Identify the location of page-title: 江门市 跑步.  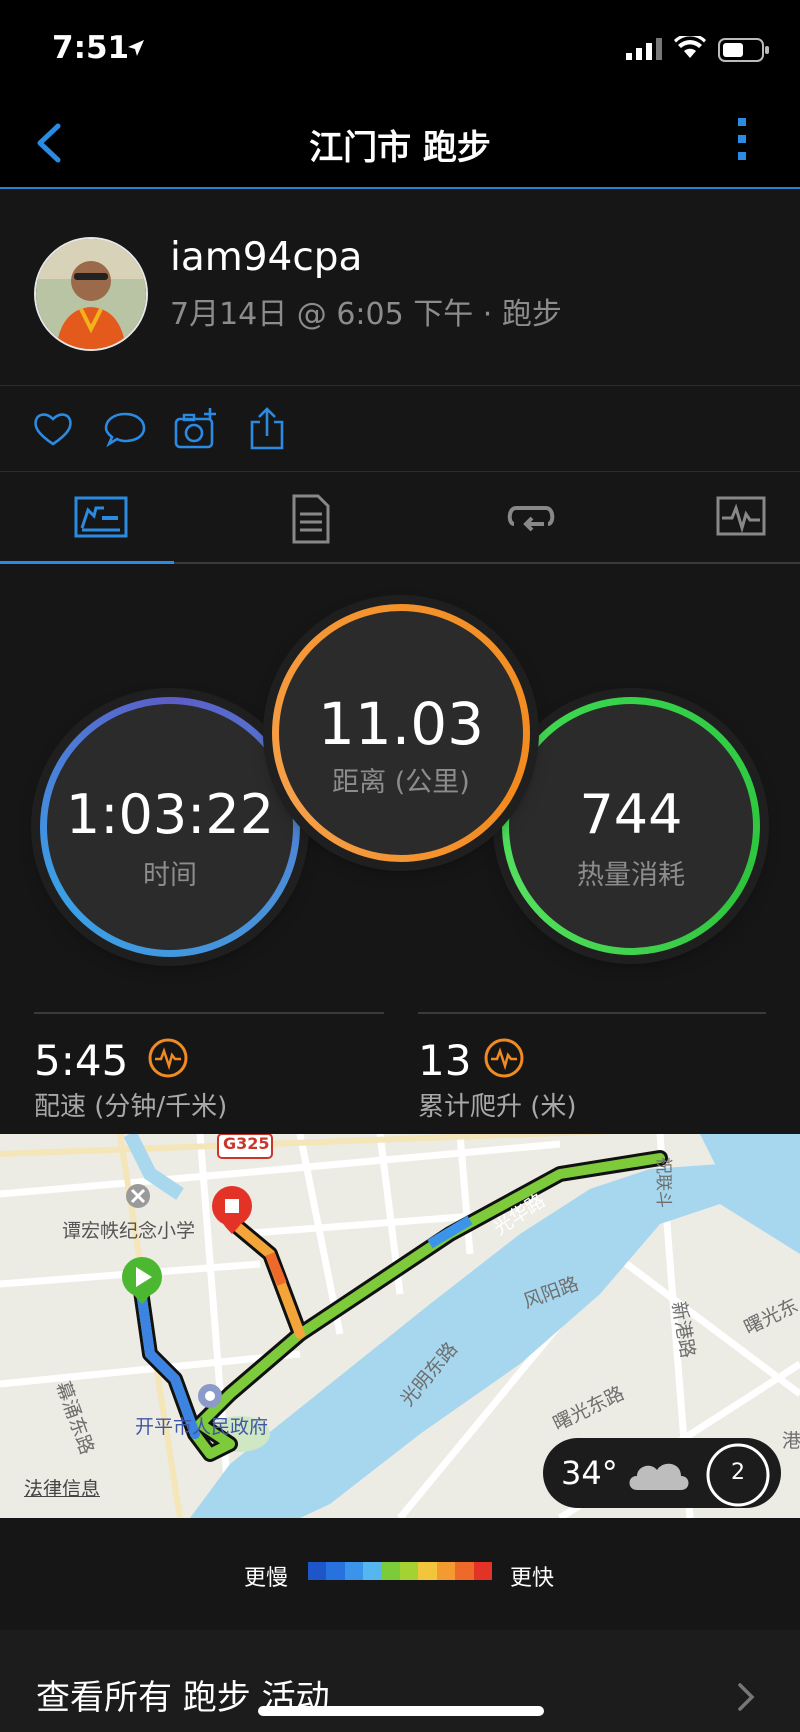
(400, 148).